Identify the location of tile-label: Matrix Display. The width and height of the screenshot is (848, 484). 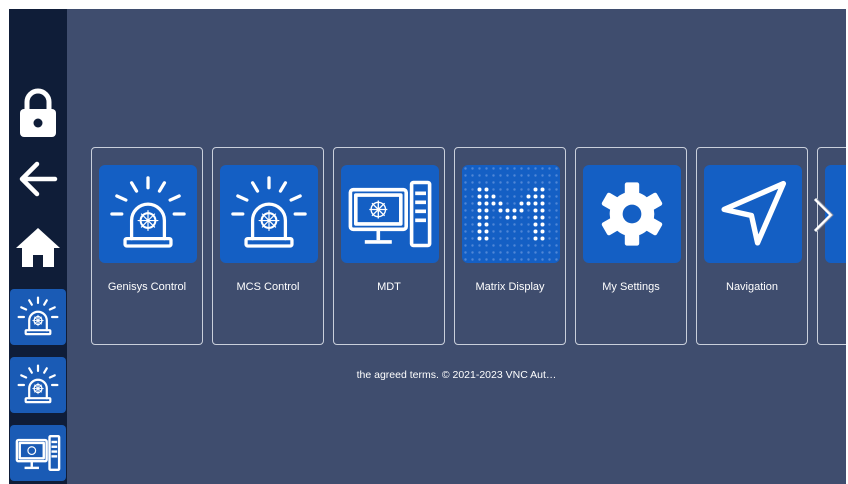
(510, 287).